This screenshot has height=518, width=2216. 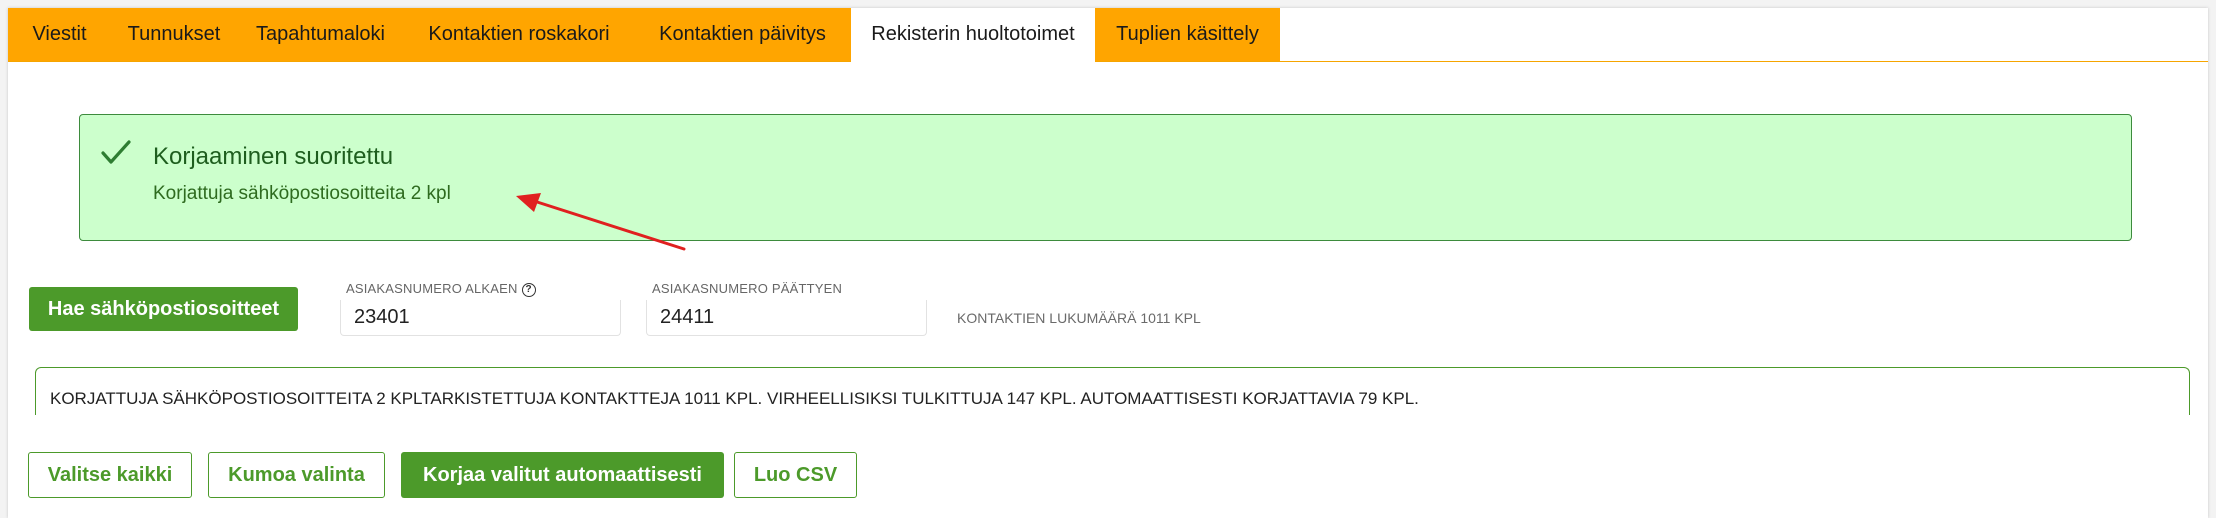 I want to click on start-number-label: ASIAKASNUMERO ALKAEN?, so click(x=441, y=289).